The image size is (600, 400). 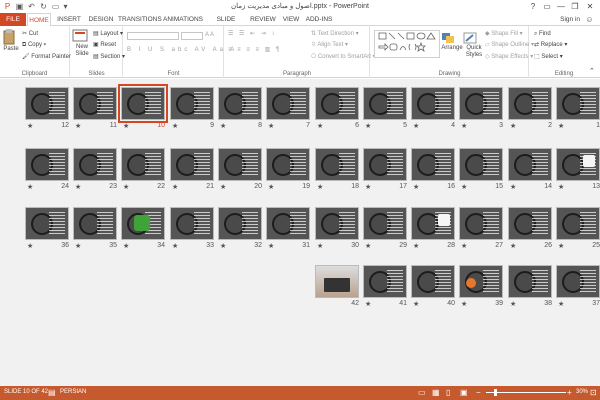 What do you see at coordinates (252, 34) in the screenshot?
I see `list-buttons: ☰ ☰ ⇤ ⇥ ↕` at bounding box center [252, 34].